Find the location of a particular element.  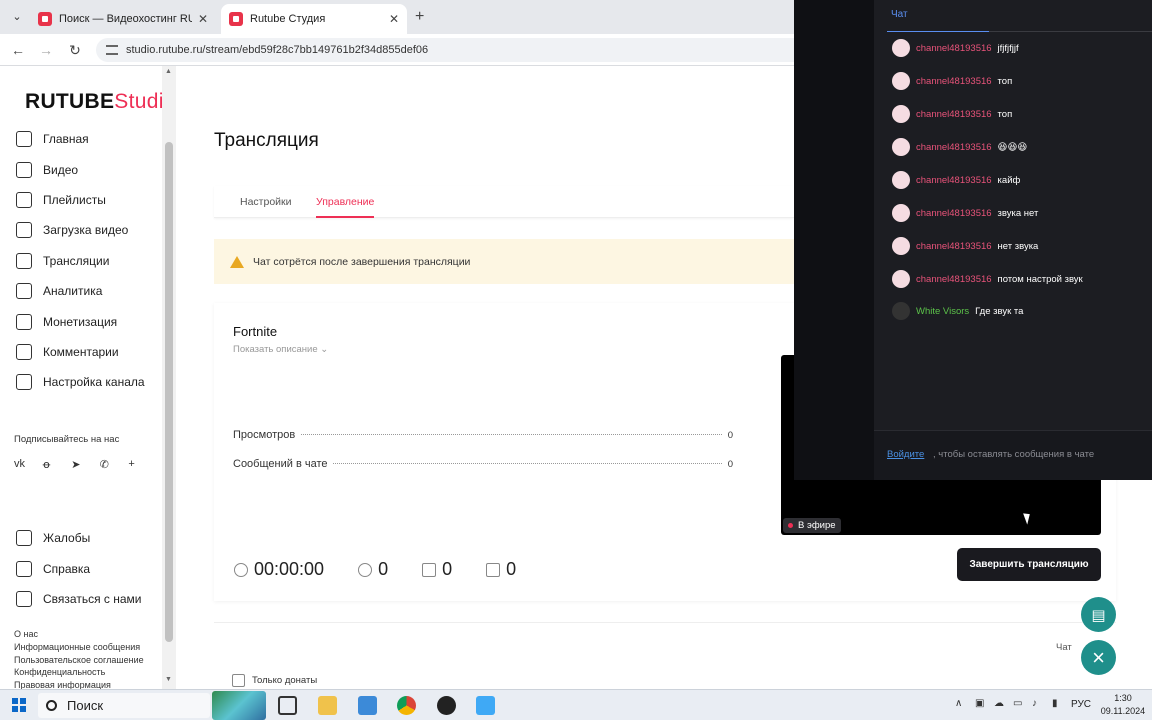

scroll-down-icon: ▼ is located at coordinates (168, 679).